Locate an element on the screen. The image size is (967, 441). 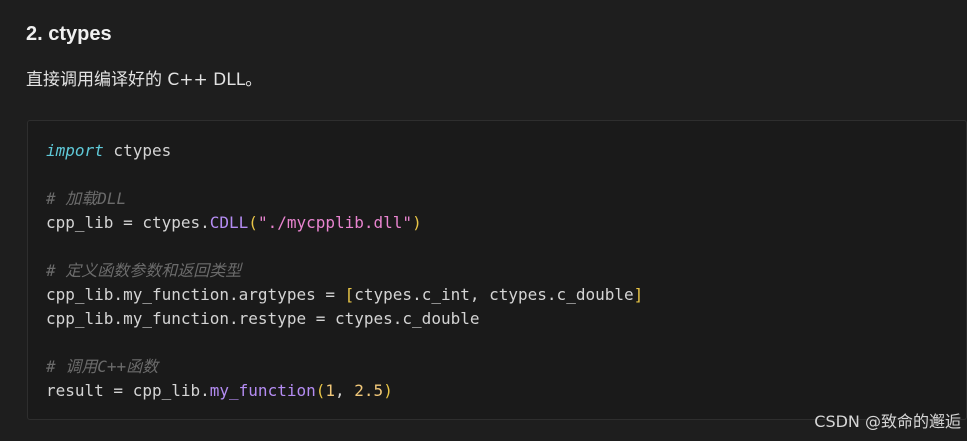
code-line-load-dll: cpp_lib = ctypes.CDLL("./mycpplib.dll") is located at coordinates (344, 223).